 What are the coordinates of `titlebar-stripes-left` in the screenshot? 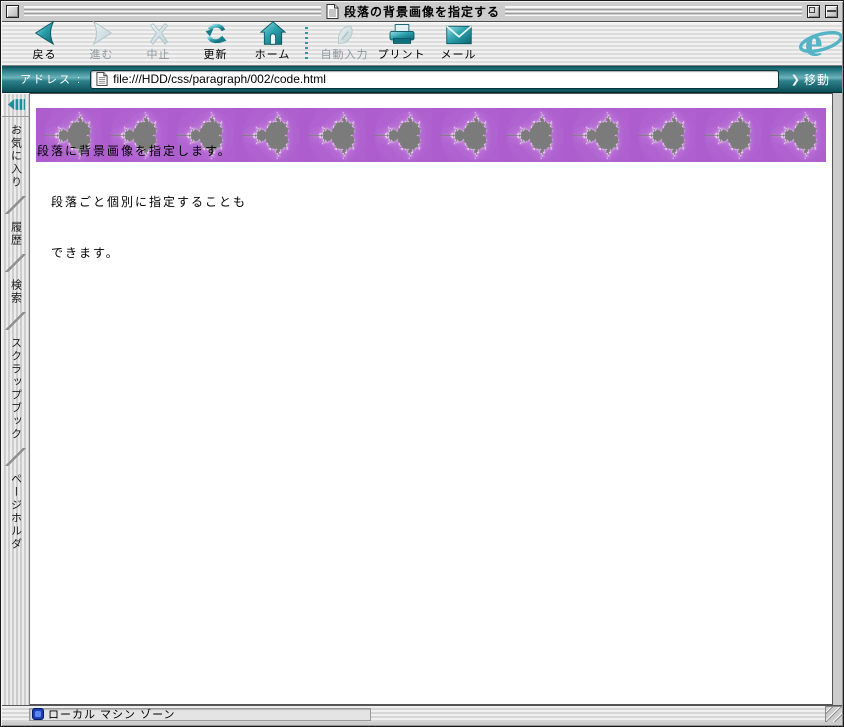 It's located at (172, 11).